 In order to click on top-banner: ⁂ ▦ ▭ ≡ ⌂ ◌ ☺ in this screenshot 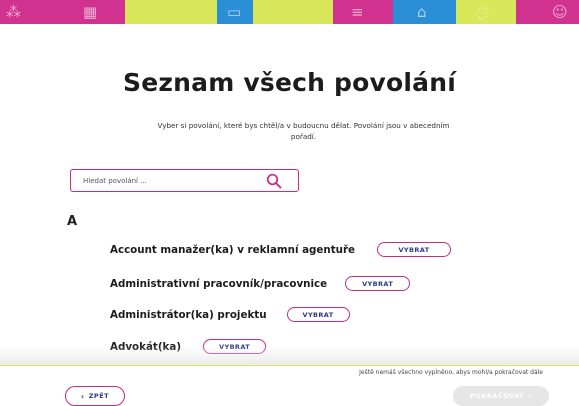, I will do `click(289, 12)`.